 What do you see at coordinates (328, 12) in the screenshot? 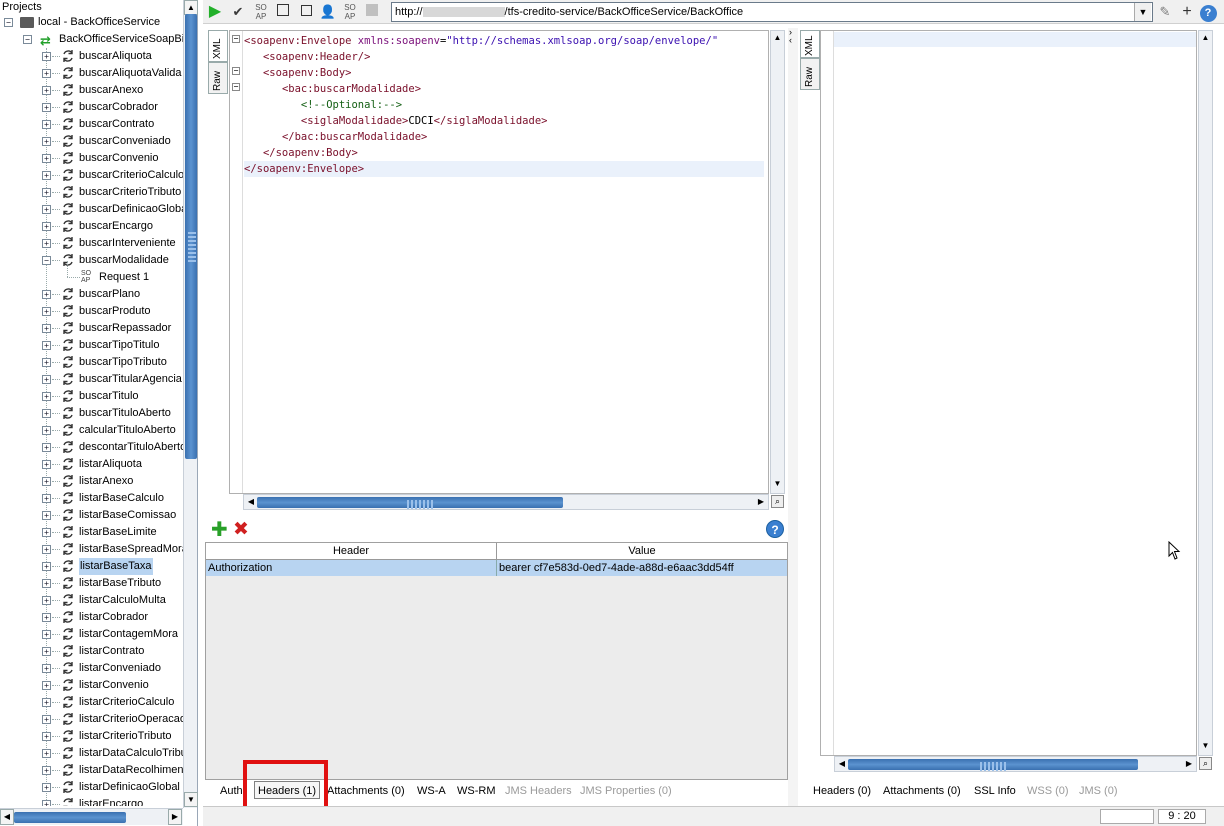
I see `user-icon: 👤` at bounding box center [328, 12].